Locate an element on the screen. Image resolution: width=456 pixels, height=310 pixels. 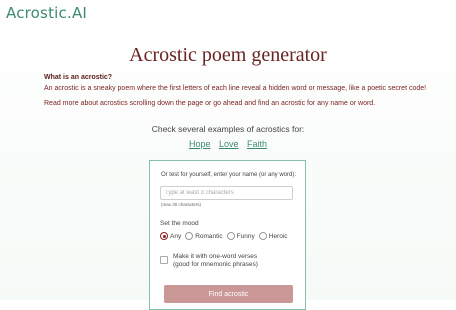
mood-option-funny: Funny is located at coordinates (240, 236).